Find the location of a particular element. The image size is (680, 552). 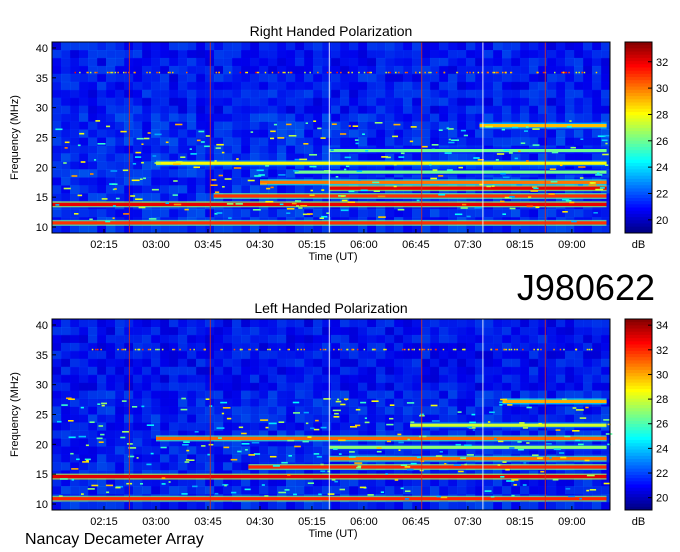

x-tick-label: 08:15 is located at coordinates (520, 245).